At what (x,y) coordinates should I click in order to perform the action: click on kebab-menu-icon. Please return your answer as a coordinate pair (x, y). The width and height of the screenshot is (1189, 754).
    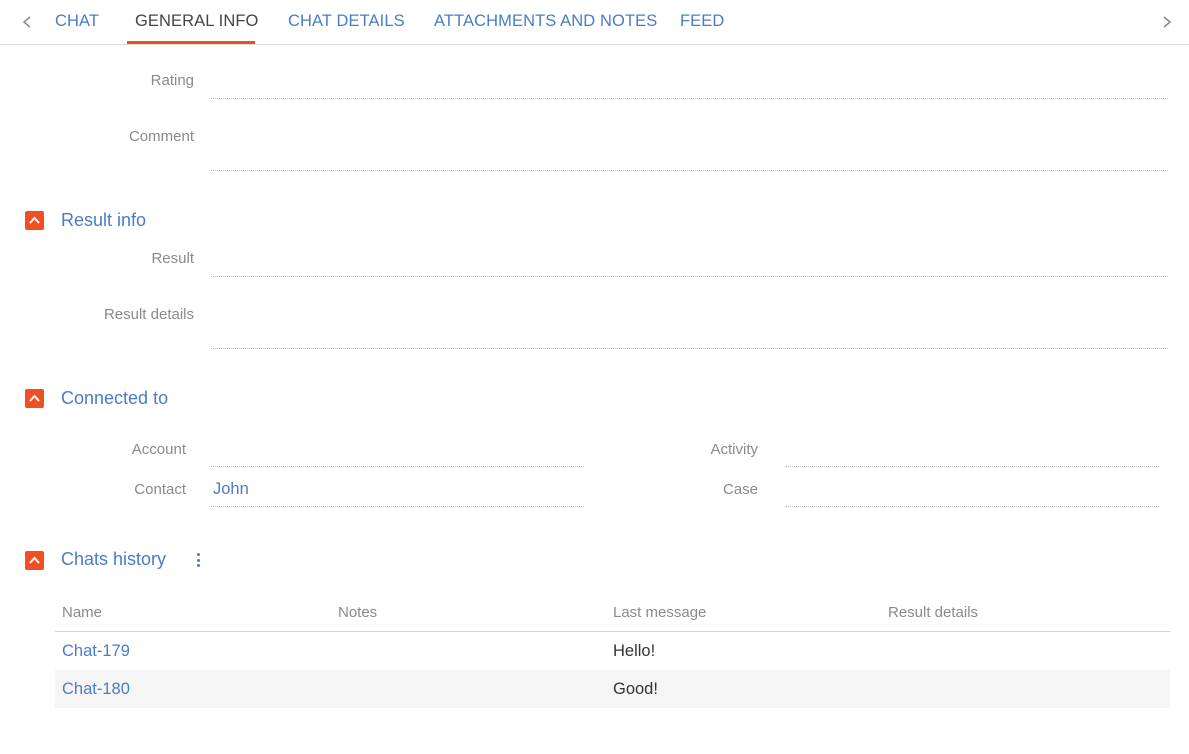
    Looking at the image, I should click on (199, 560).